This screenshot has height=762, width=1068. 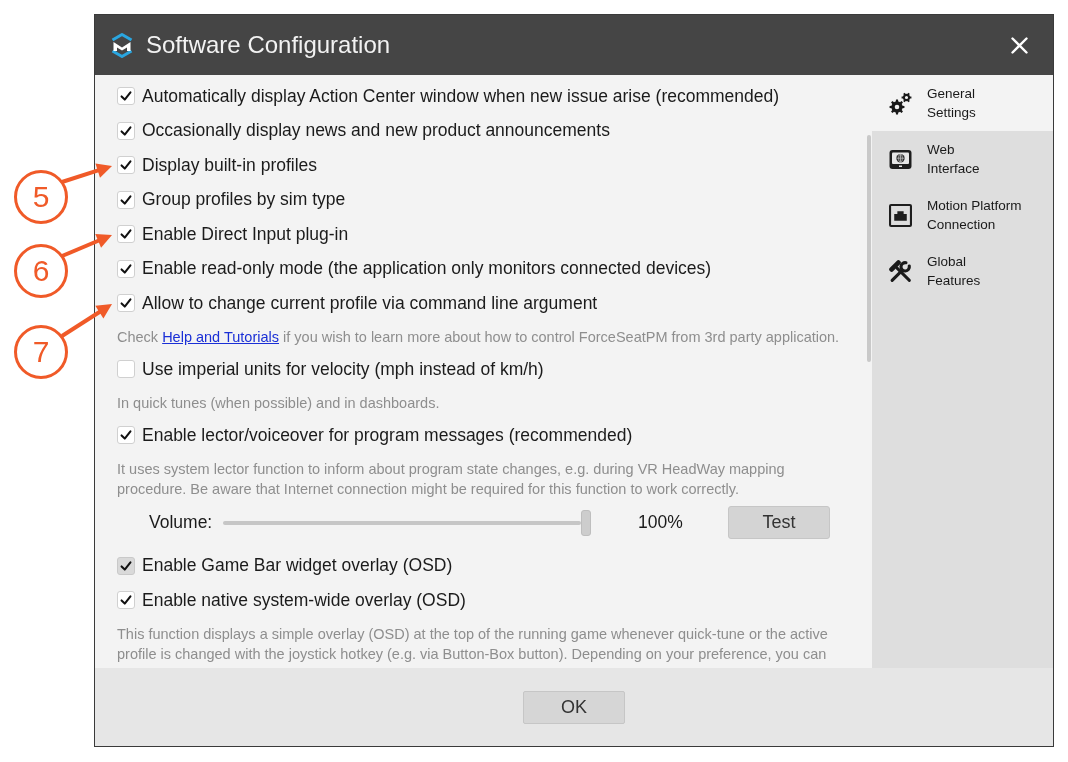 I want to click on checkbox-label: Enable Direct Input plug-in, so click(x=245, y=234).